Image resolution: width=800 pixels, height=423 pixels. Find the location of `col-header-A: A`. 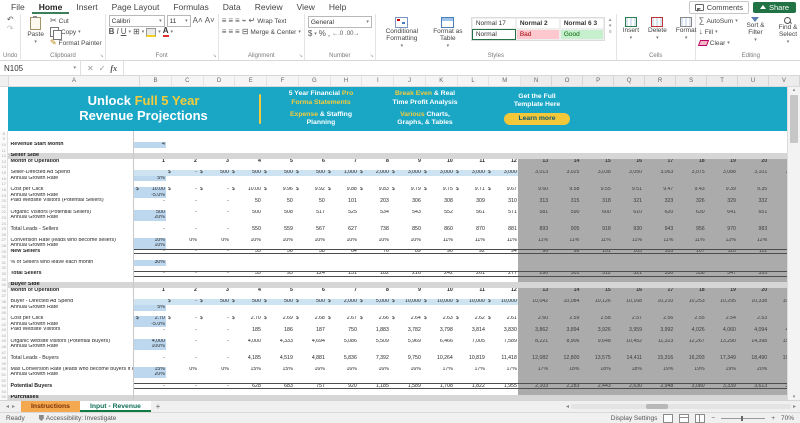

col-header-A: A is located at coordinates (75, 81).